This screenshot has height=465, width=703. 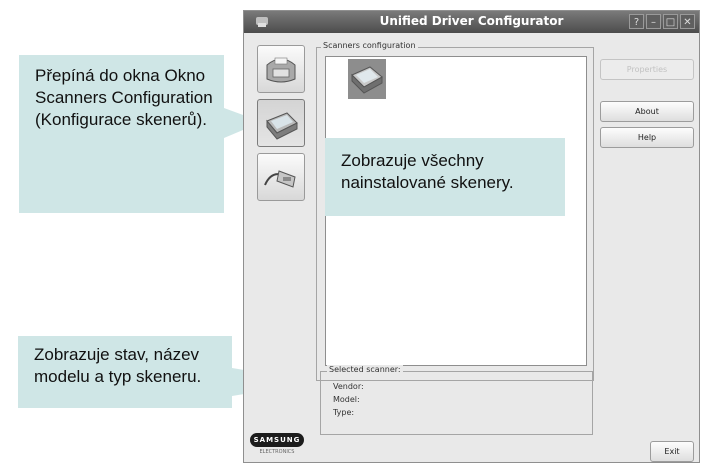 What do you see at coordinates (653, 21) in the screenshot?
I see `minimize-button: –` at bounding box center [653, 21].